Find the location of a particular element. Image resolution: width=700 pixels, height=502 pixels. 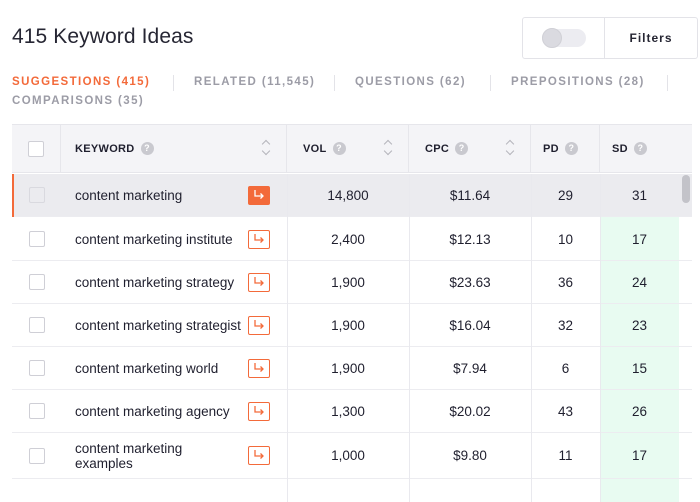

vol-cell: 1,000 is located at coordinates (348, 455).